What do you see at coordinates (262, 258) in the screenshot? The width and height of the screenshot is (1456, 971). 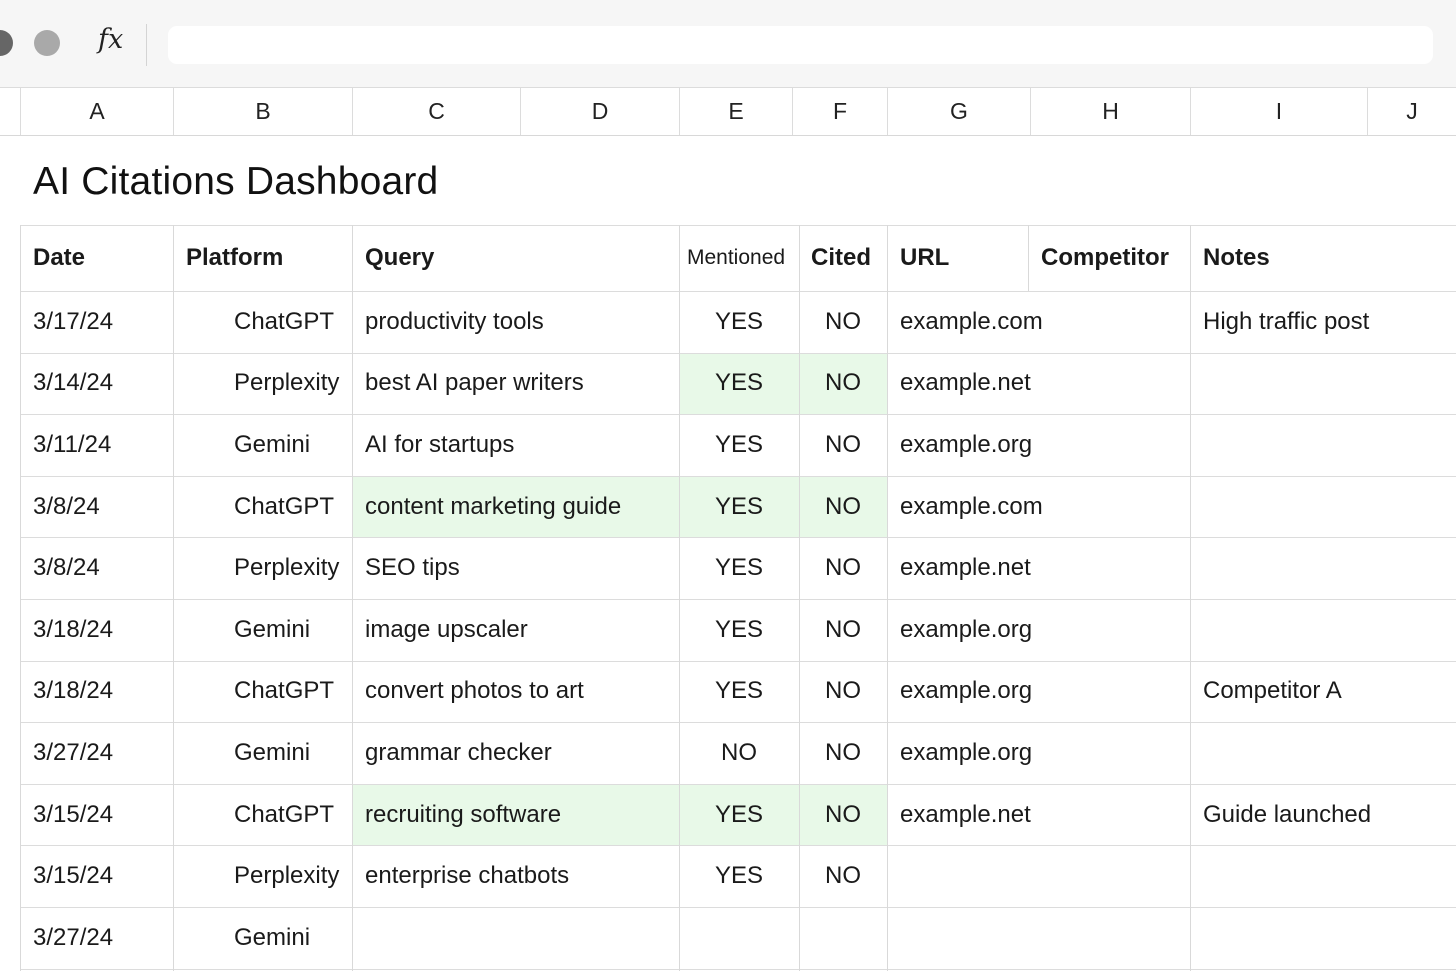 I see `header-platform: Platform` at bounding box center [262, 258].